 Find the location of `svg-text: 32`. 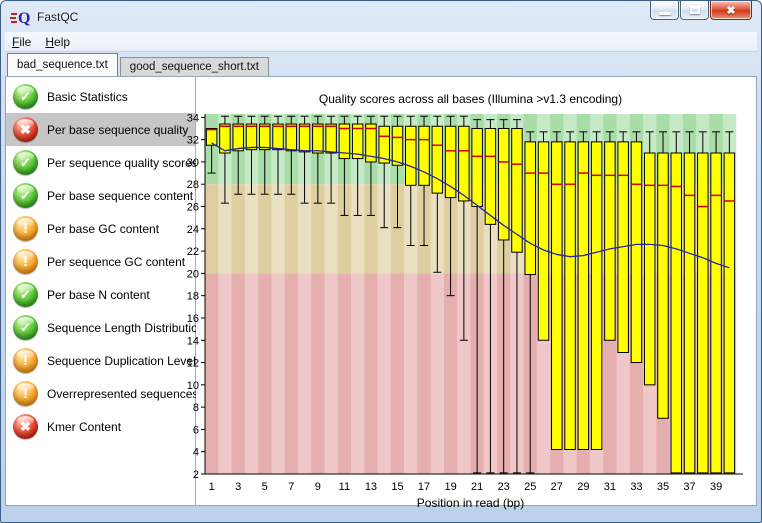

svg-text: 32 is located at coordinates (193, 141).